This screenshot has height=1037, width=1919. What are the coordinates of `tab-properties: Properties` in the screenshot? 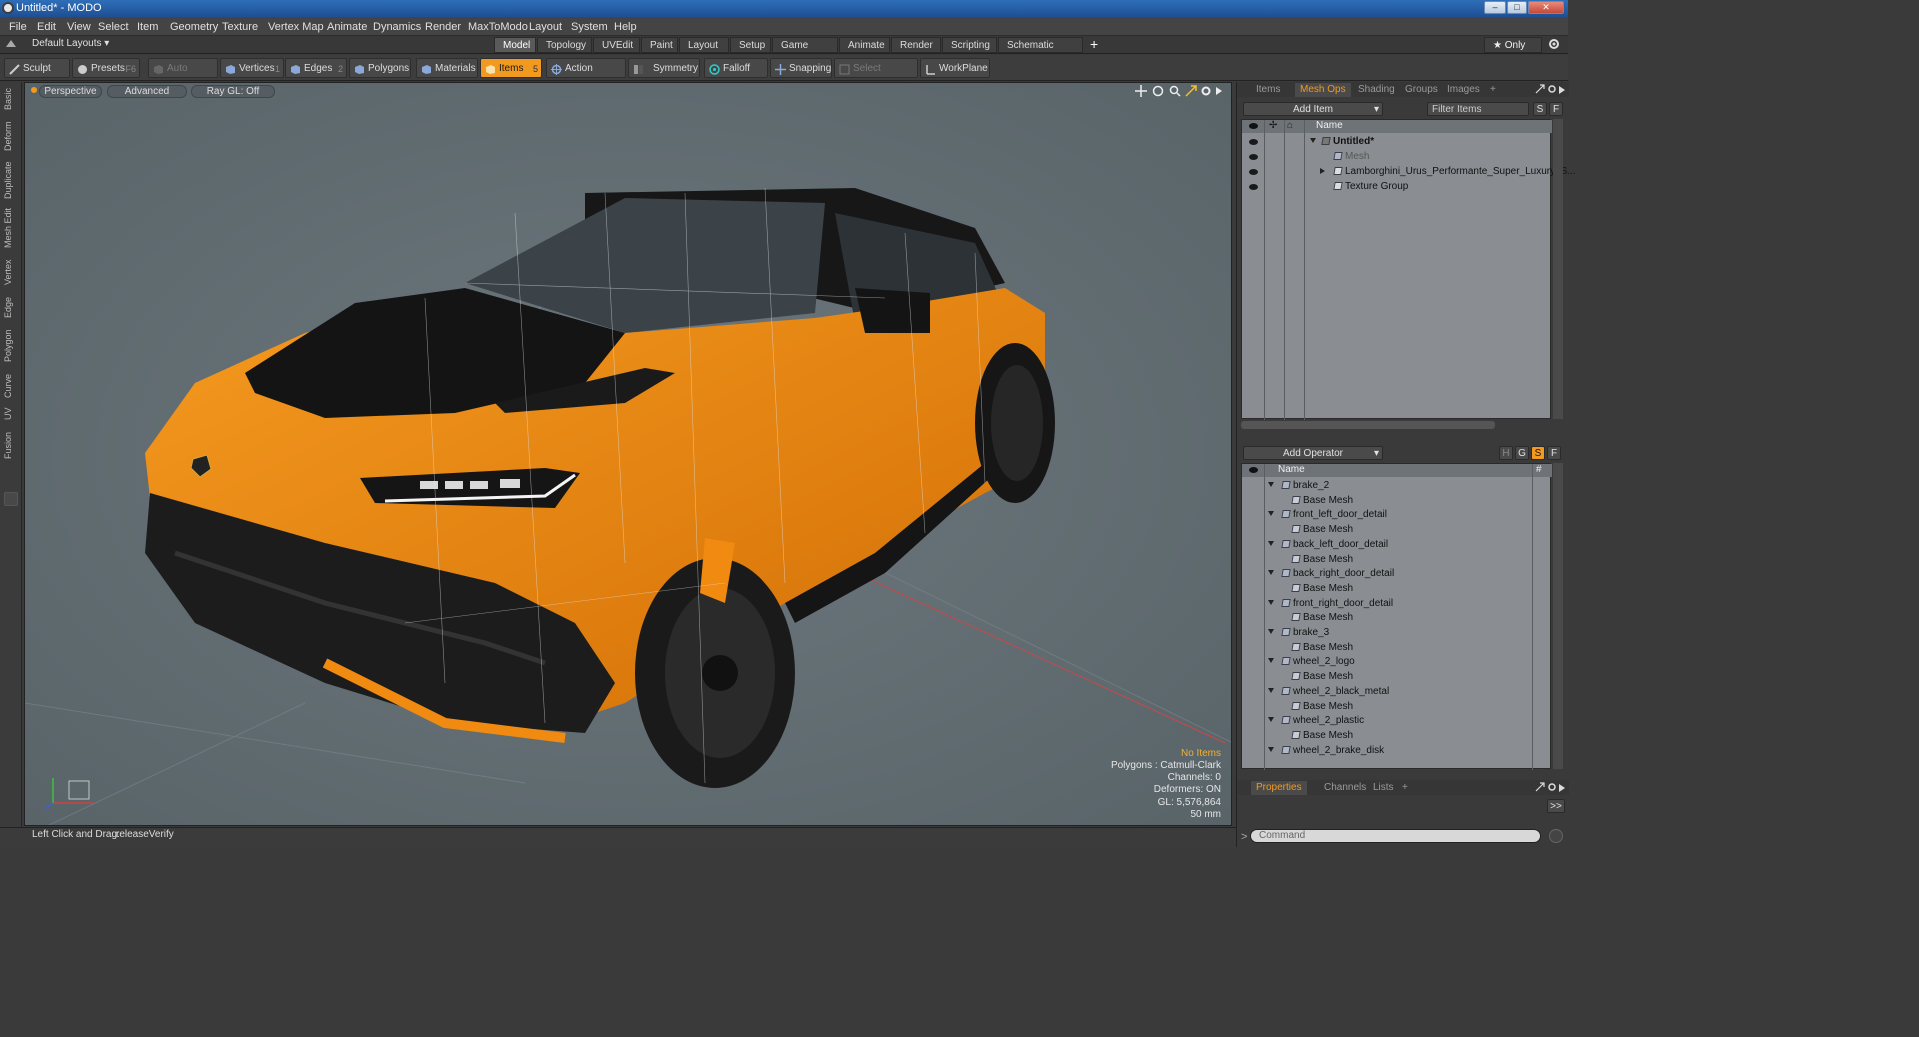 It's located at (1279, 788).